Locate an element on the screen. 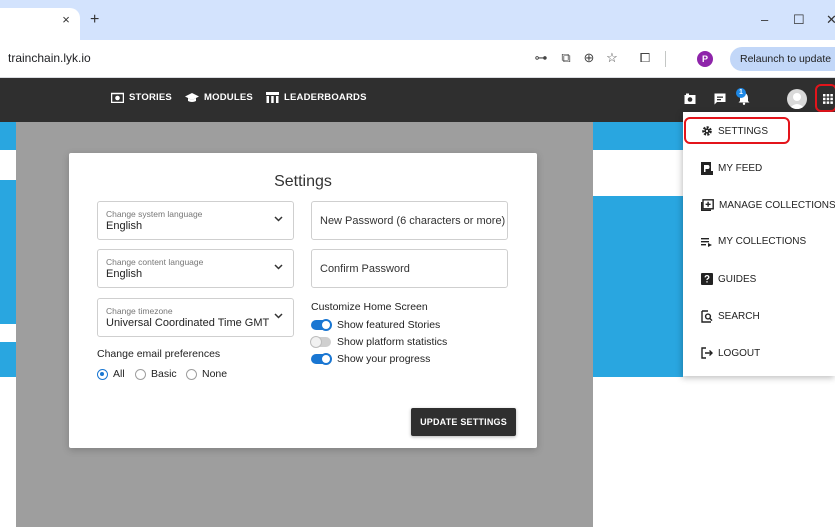  browser-tab-bar is located at coordinates (417, 20).